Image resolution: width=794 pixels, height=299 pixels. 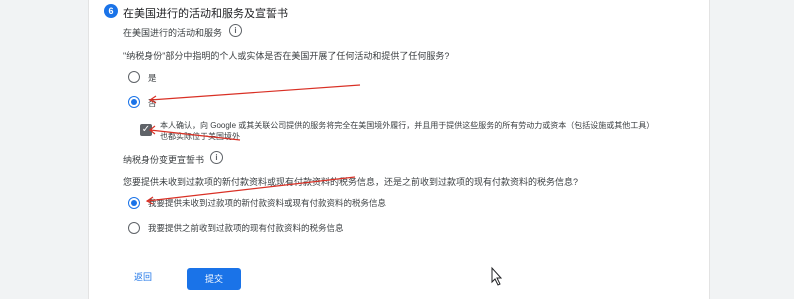 What do you see at coordinates (267, 203) in the screenshot?
I see `radio-new-payment-profile-label: 我要提供未收到过款项的新付款资料或现有付款资料的税务信息` at bounding box center [267, 203].